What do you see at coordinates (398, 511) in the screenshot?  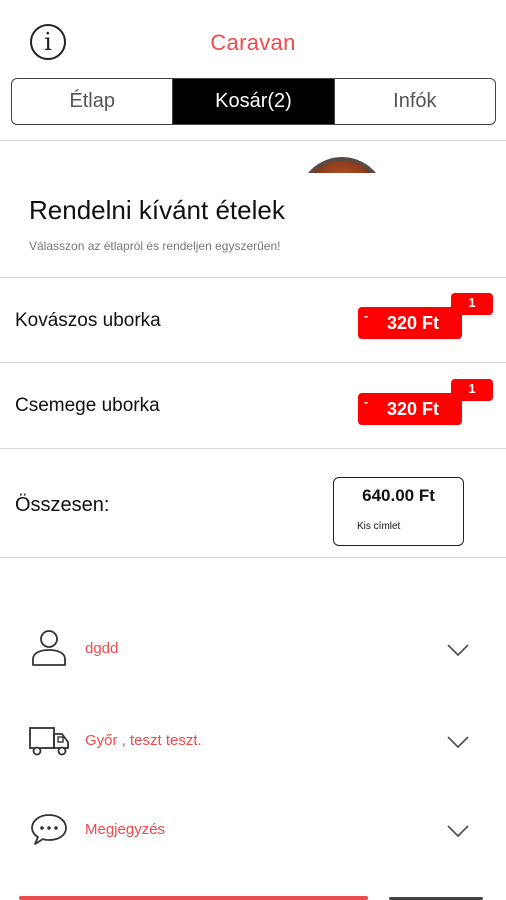 I see `total-box: 640.00 Ft Kis címlet` at bounding box center [398, 511].